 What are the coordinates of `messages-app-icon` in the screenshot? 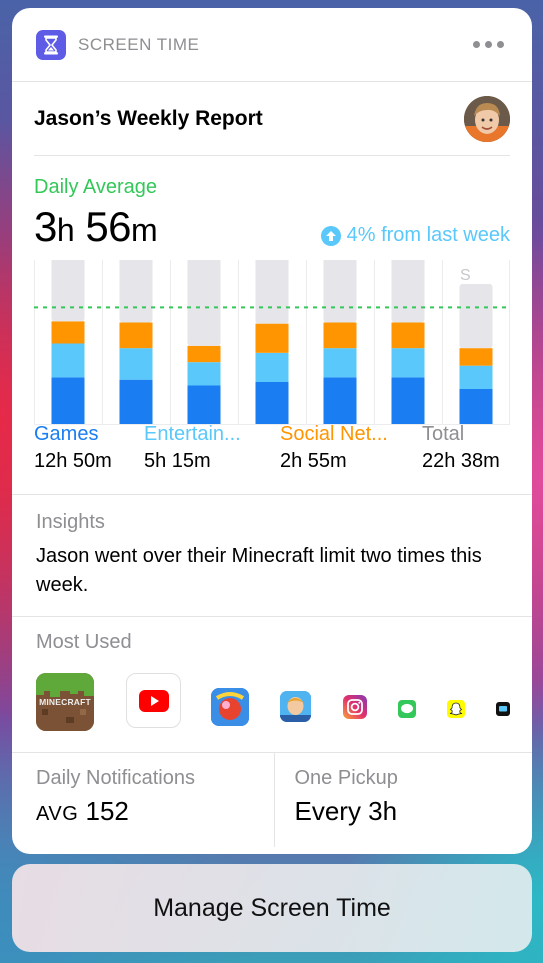 It's located at (407, 709).